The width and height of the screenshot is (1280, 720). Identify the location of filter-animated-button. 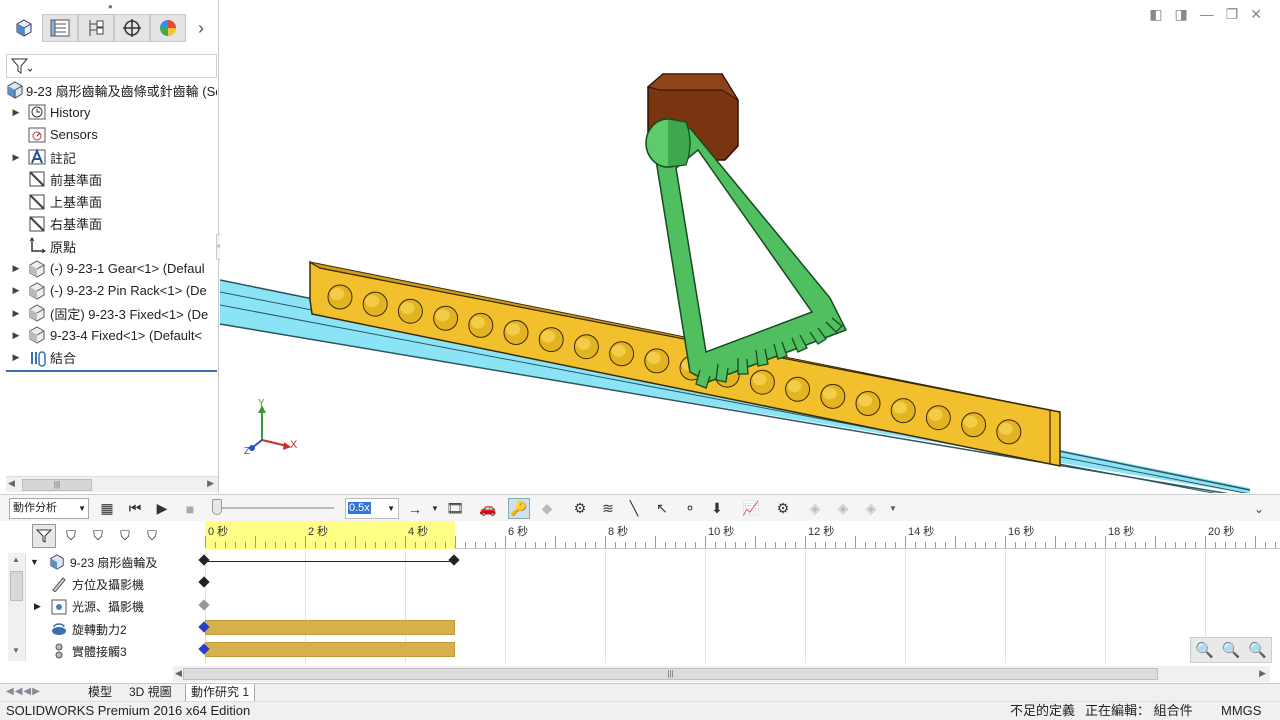
(44, 536).